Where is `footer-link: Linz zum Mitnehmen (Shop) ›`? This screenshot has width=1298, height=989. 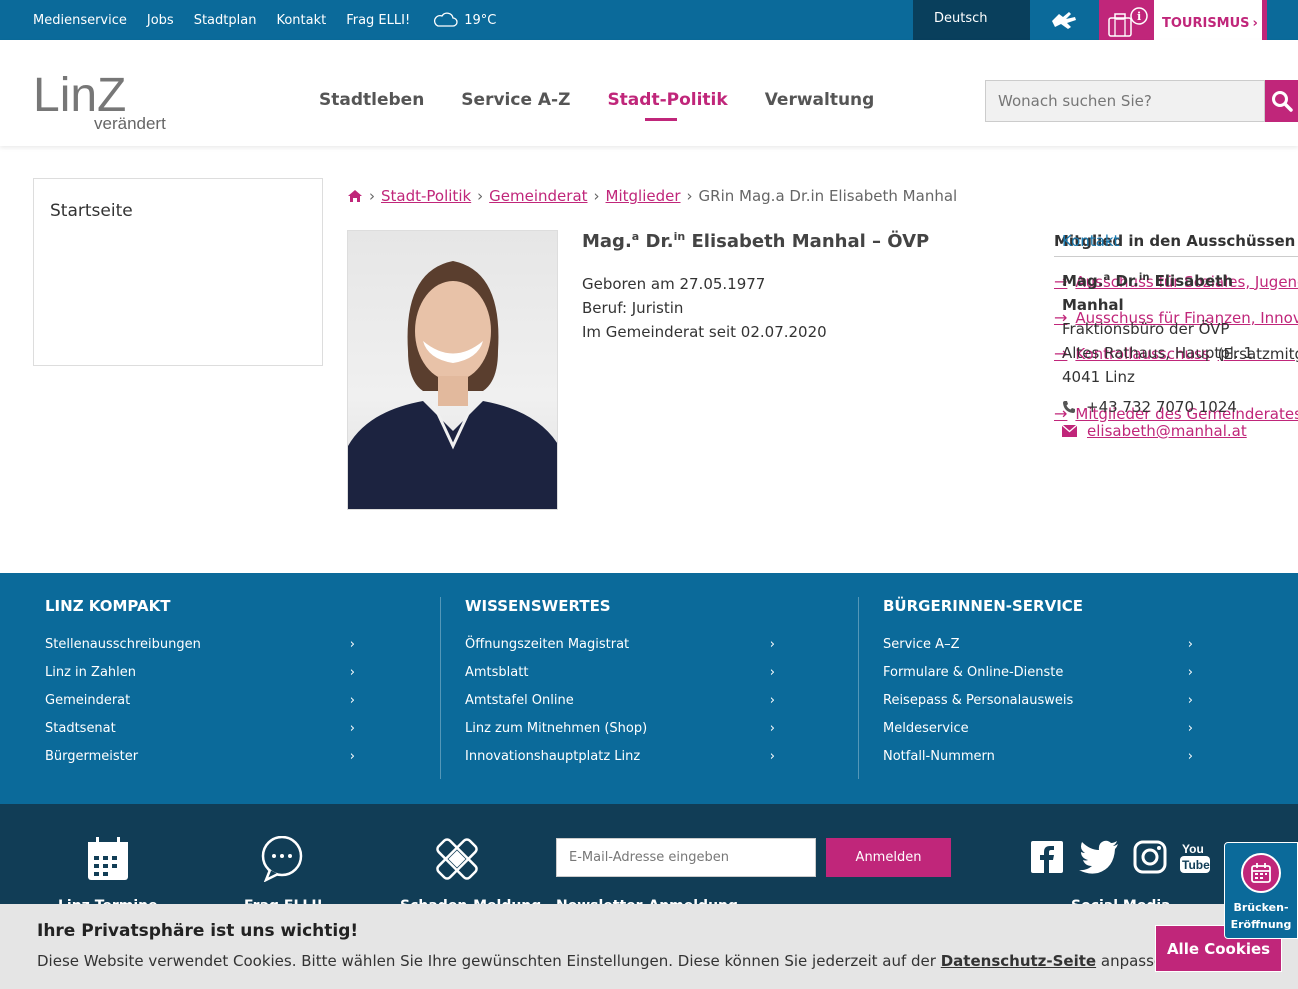 footer-link: Linz zum Mitnehmen (Shop) › is located at coordinates (620, 735).